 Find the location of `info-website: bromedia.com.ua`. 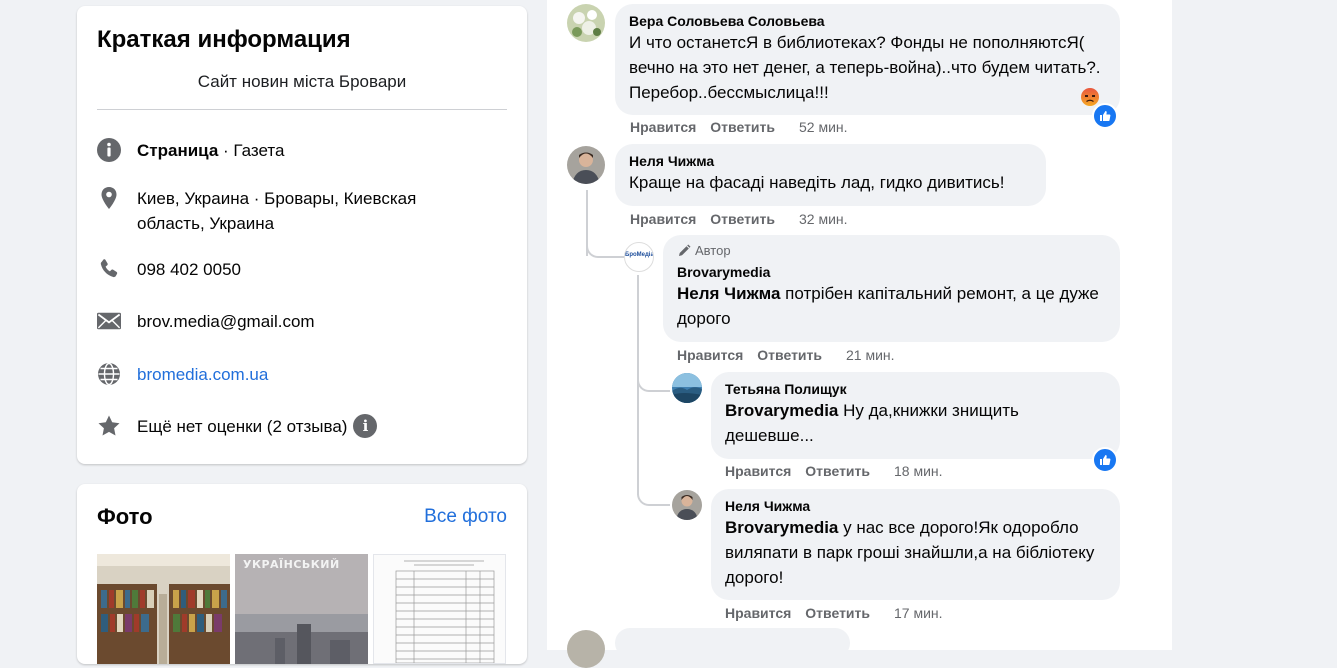

info-website: bromedia.com.ua is located at coordinates (302, 374).